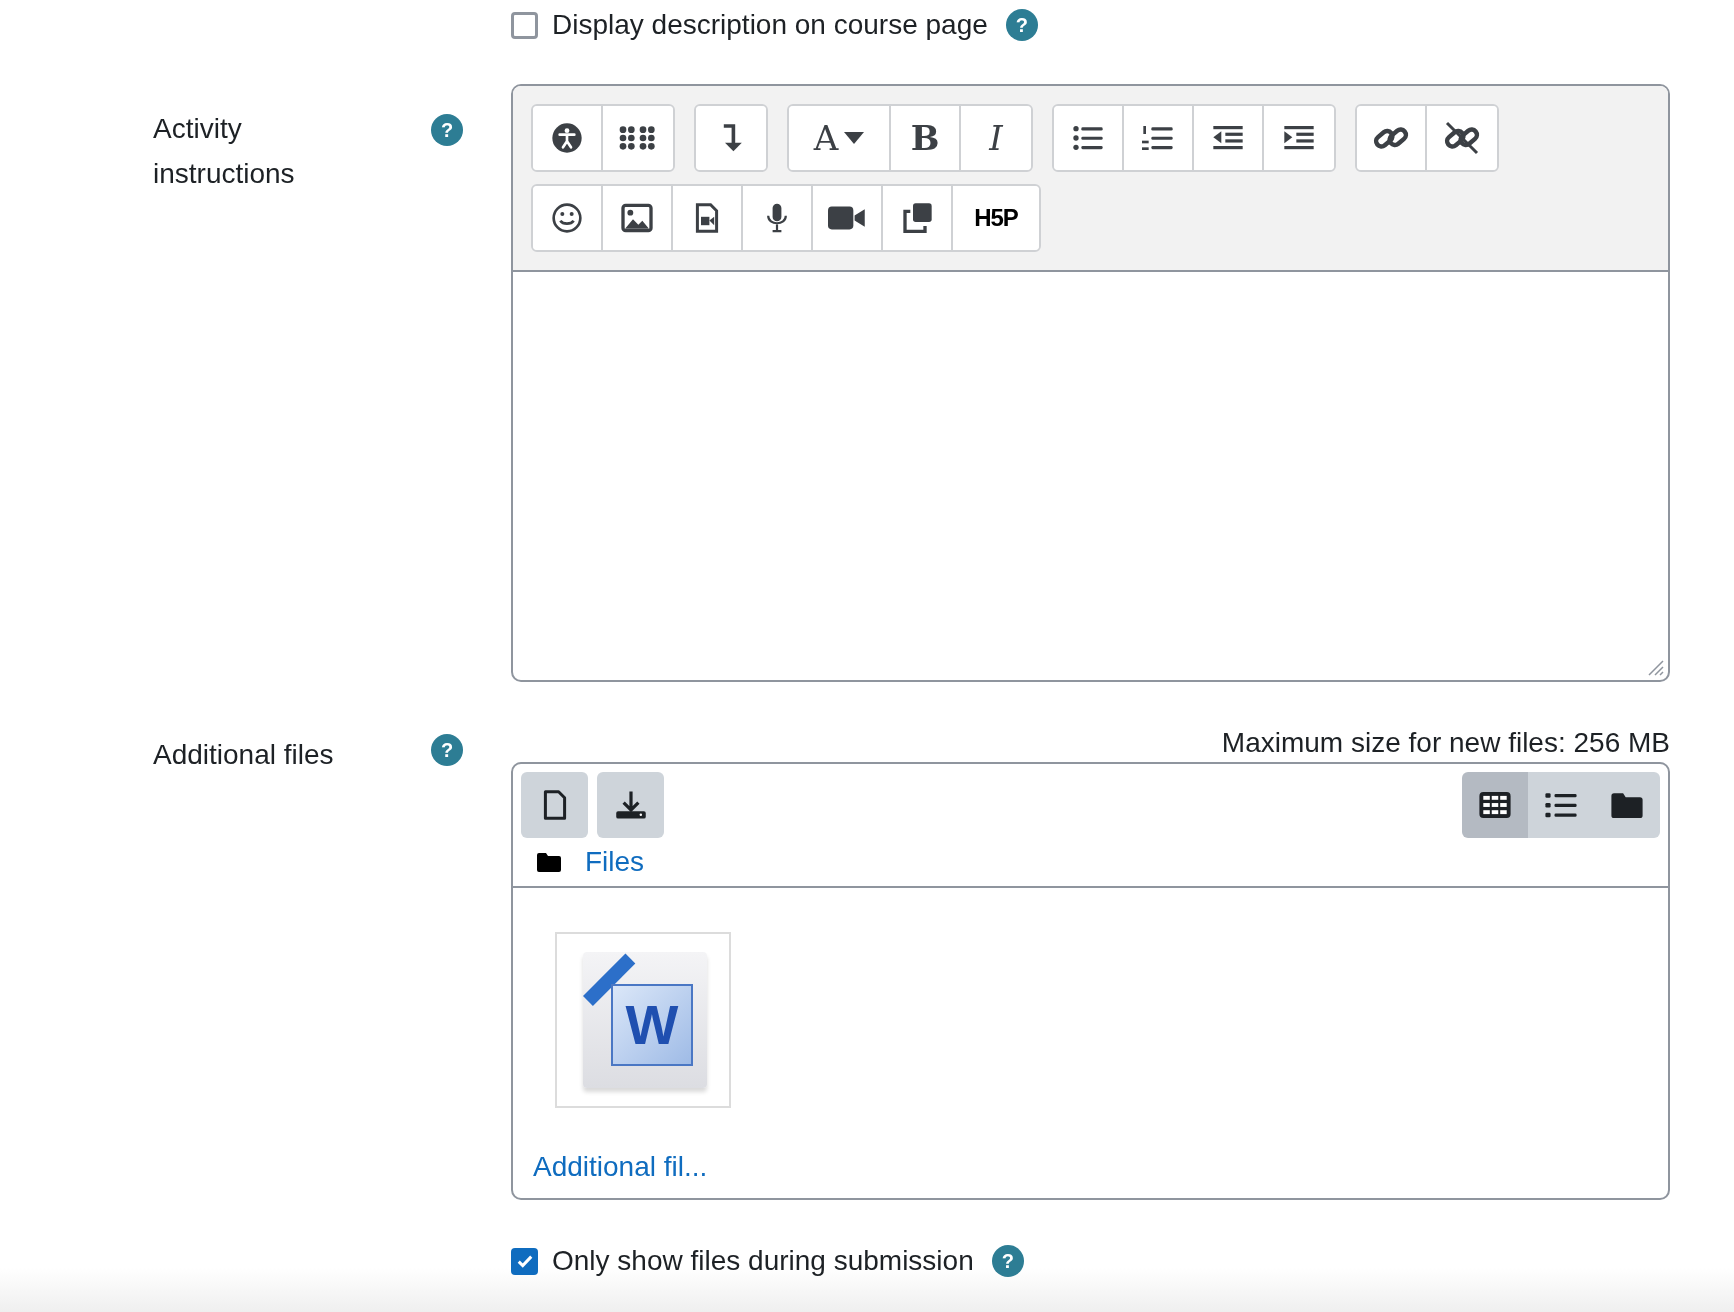  Describe the element at coordinates (1445, 743) in the screenshot. I see `max-size-text: Maximum size for new files: 256 MB` at that location.